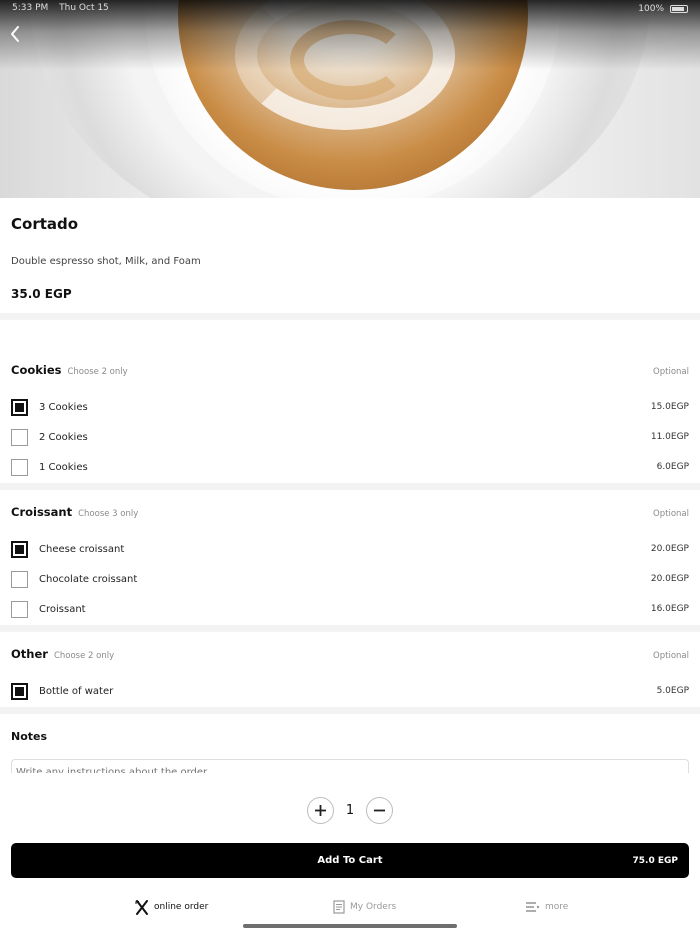 Image resolution: width=700 pixels, height=934 pixels. What do you see at coordinates (350, 9) in the screenshot?
I see `status-bar: 5:33 PM Thu Oct 15 100%` at bounding box center [350, 9].